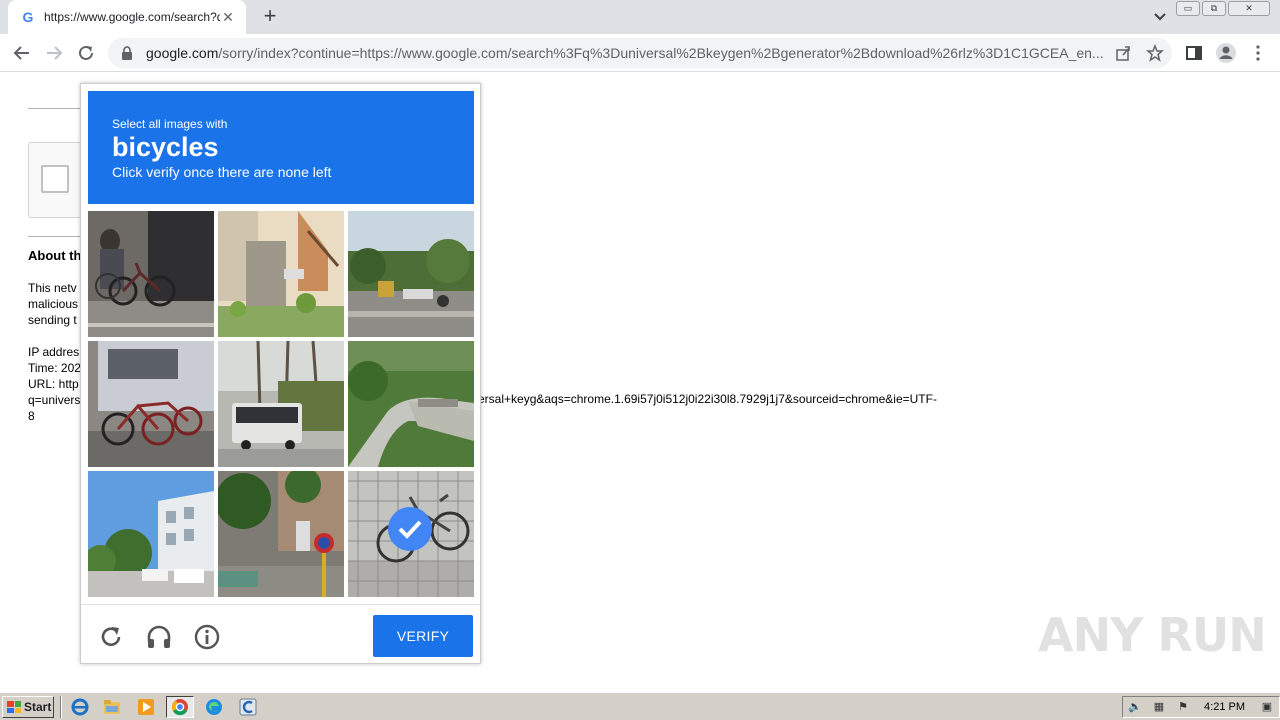  I want to click on about-paragraph: This netv malicious sending t, so click(53, 304).